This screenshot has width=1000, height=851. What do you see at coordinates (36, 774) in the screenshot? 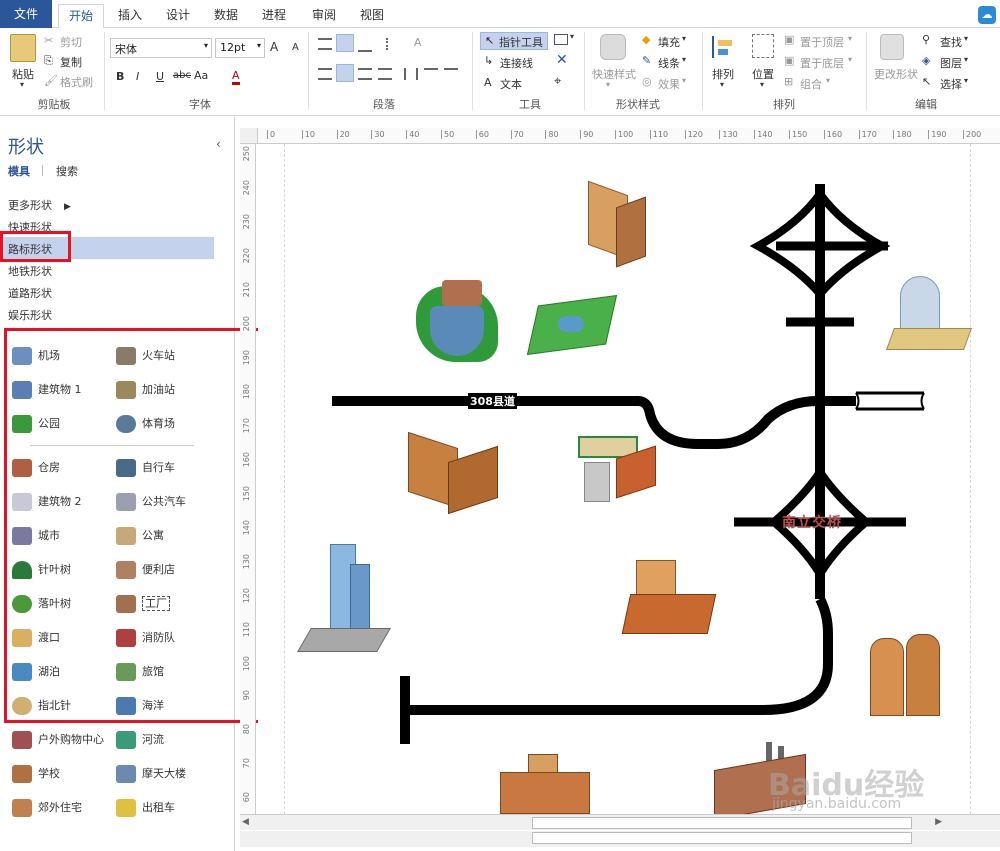
I see `shape-school: 学校` at bounding box center [36, 774].